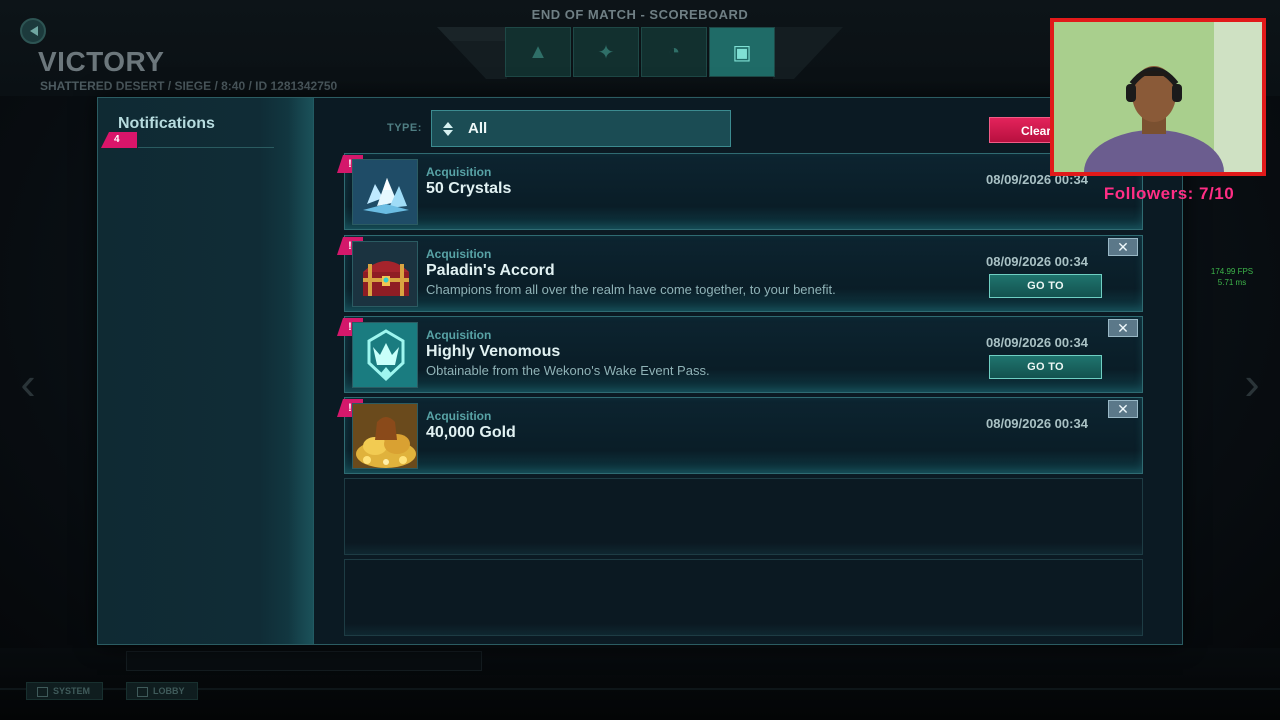 Image resolution: width=1280 pixels, height=720 pixels. Describe the element at coordinates (606, 52) in the screenshot. I see `tab-badge-icon: ✦` at that location.